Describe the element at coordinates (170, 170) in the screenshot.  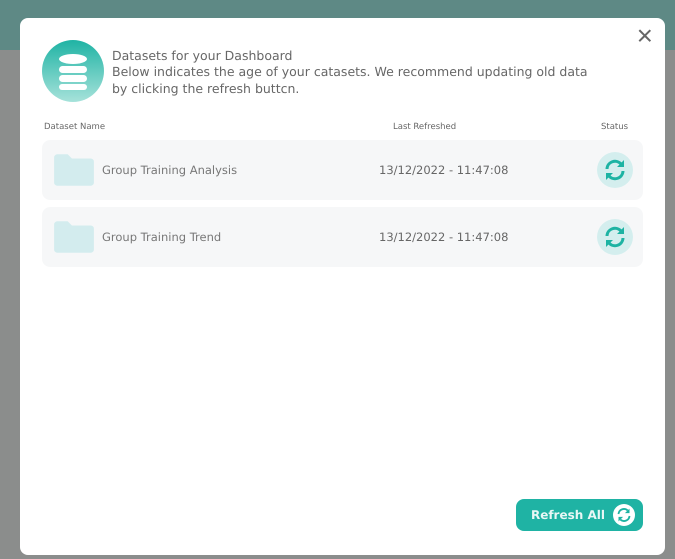
I see `dataset-name: Group Training Analysis` at that location.